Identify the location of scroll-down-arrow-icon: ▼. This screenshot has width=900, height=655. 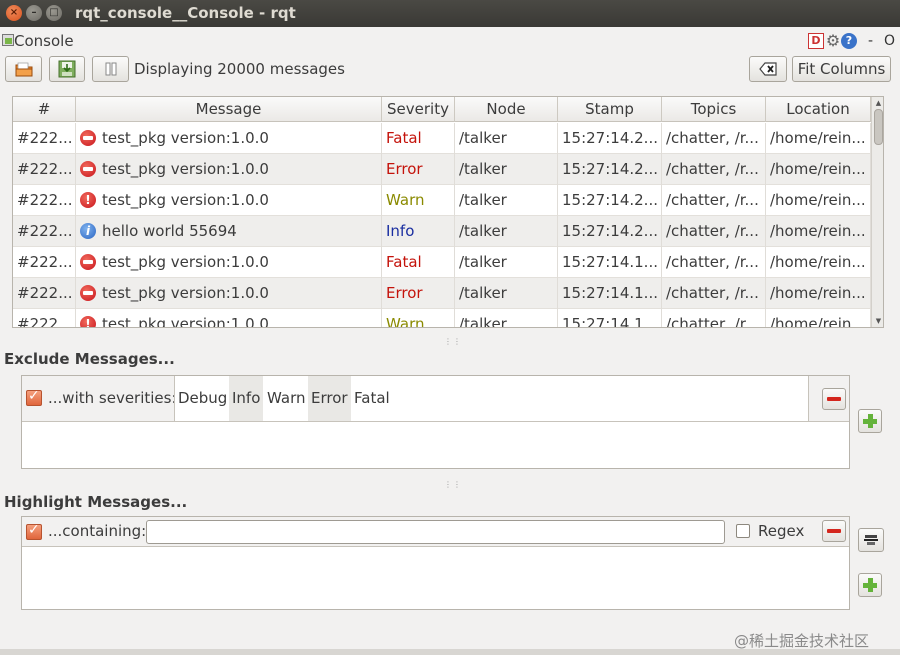
(878, 321).